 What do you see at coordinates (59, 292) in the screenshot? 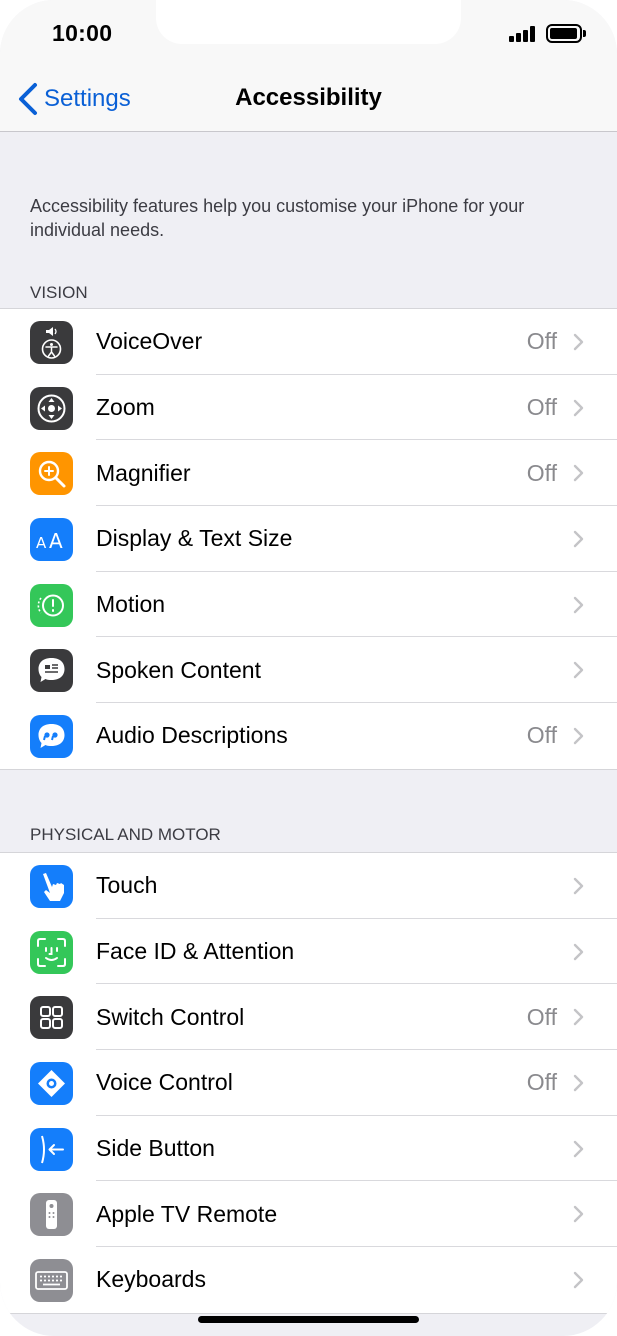
I see `section-header-vision: VISION` at bounding box center [59, 292].